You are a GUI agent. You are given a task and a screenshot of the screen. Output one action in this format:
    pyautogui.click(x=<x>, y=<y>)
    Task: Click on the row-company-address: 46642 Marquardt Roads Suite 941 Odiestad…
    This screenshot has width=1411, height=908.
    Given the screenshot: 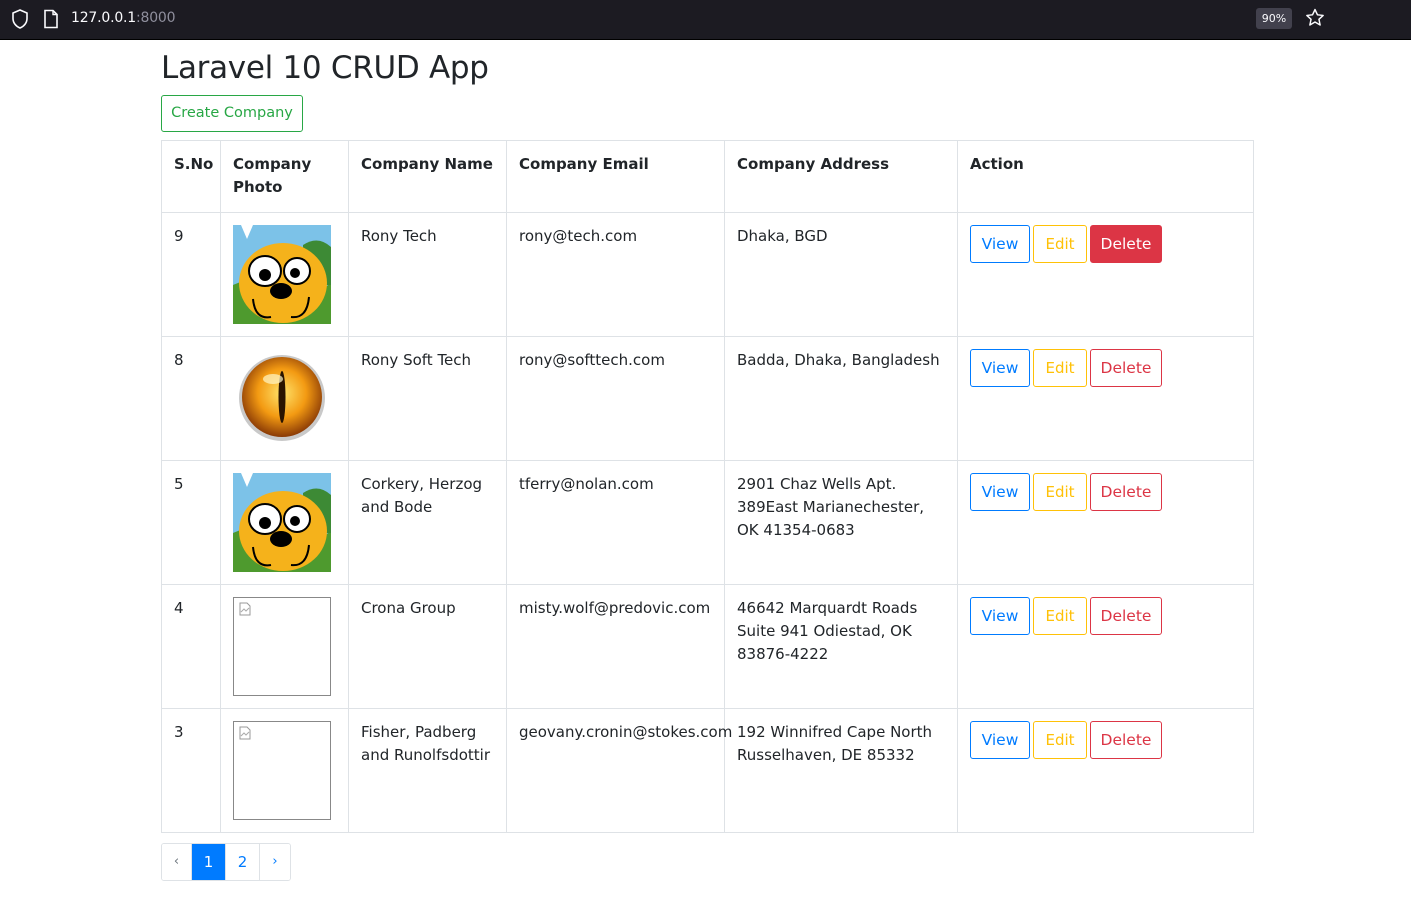 What is the action you would take?
    pyautogui.click(x=841, y=646)
    